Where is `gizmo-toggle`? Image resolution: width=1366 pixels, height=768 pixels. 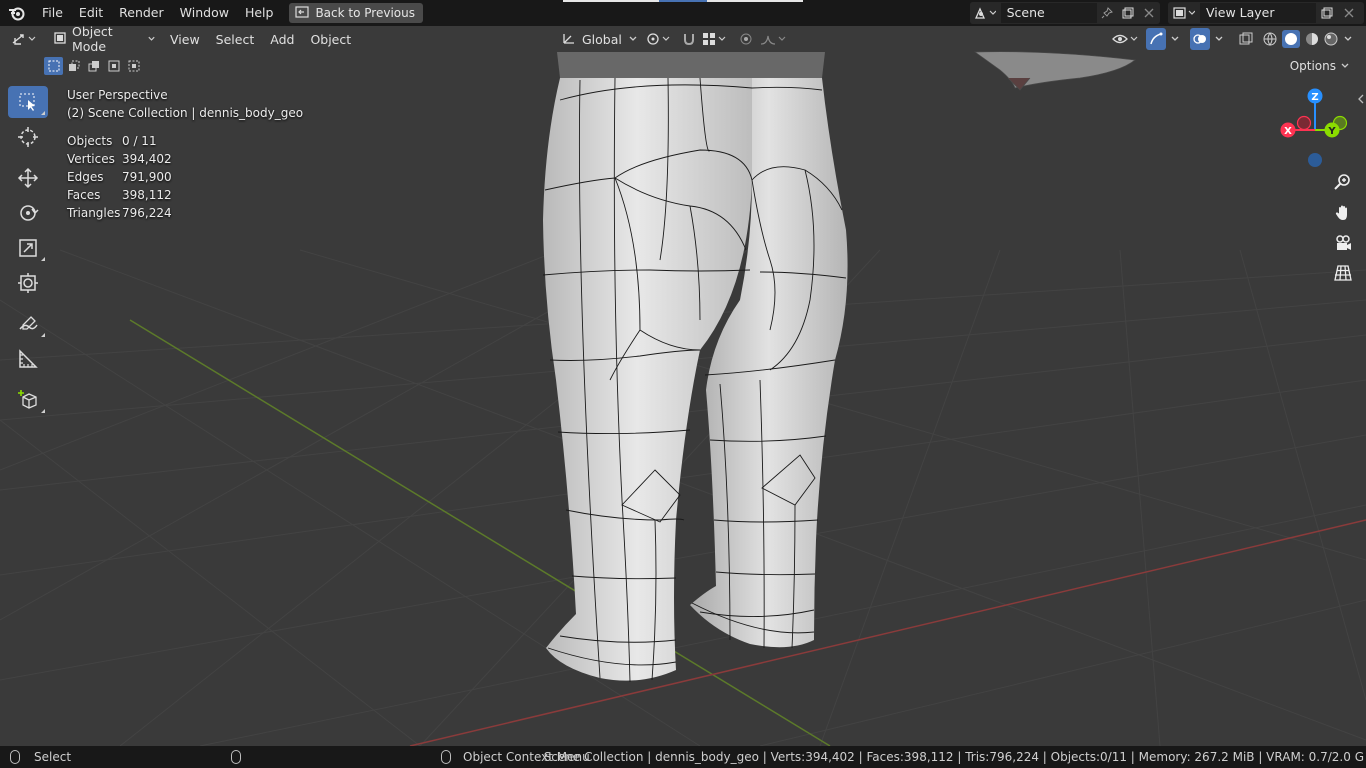 gizmo-toggle is located at coordinates (1156, 39).